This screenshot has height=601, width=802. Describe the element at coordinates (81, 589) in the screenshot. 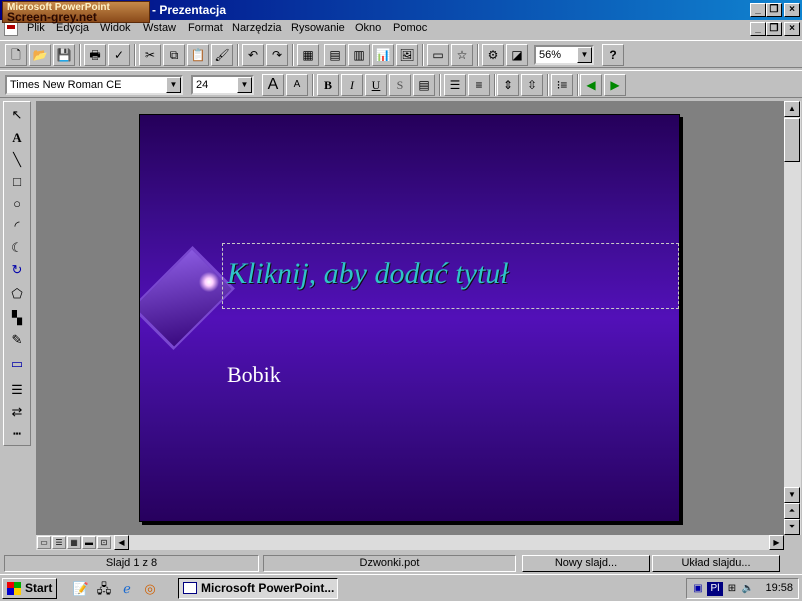

I see `quicklaunch-notes-icon: 📝` at that location.